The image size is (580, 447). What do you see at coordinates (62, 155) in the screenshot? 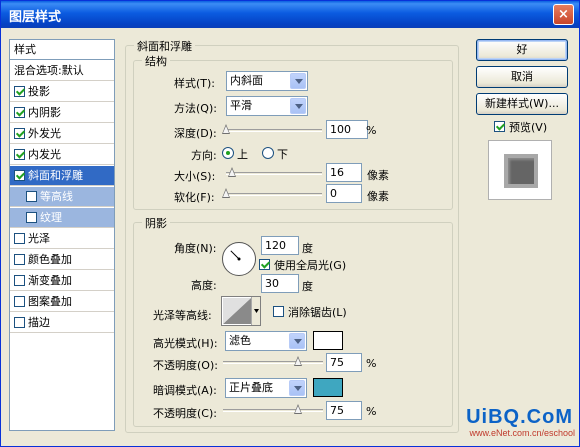
I see `style-list-item: 内发光` at bounding box center [62, 155].